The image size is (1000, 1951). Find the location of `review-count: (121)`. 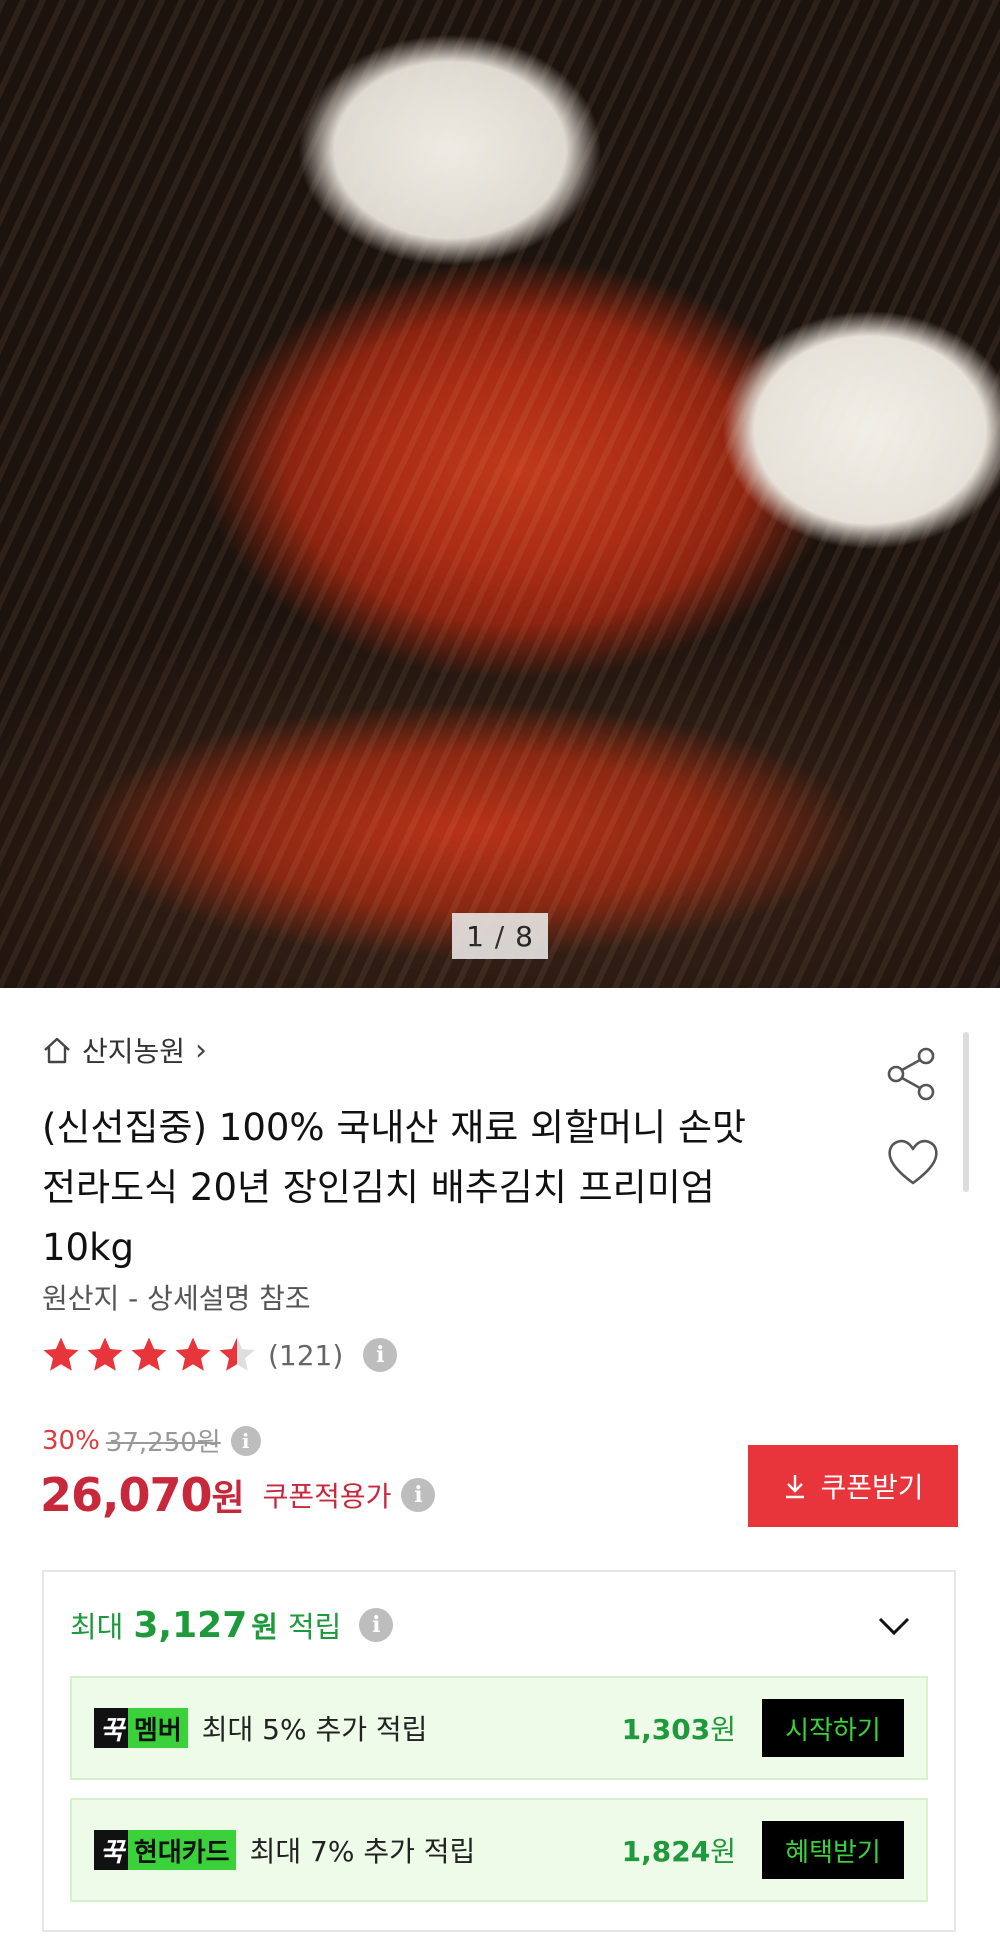

review-count: (121) is located at coordinates (305, 1355).